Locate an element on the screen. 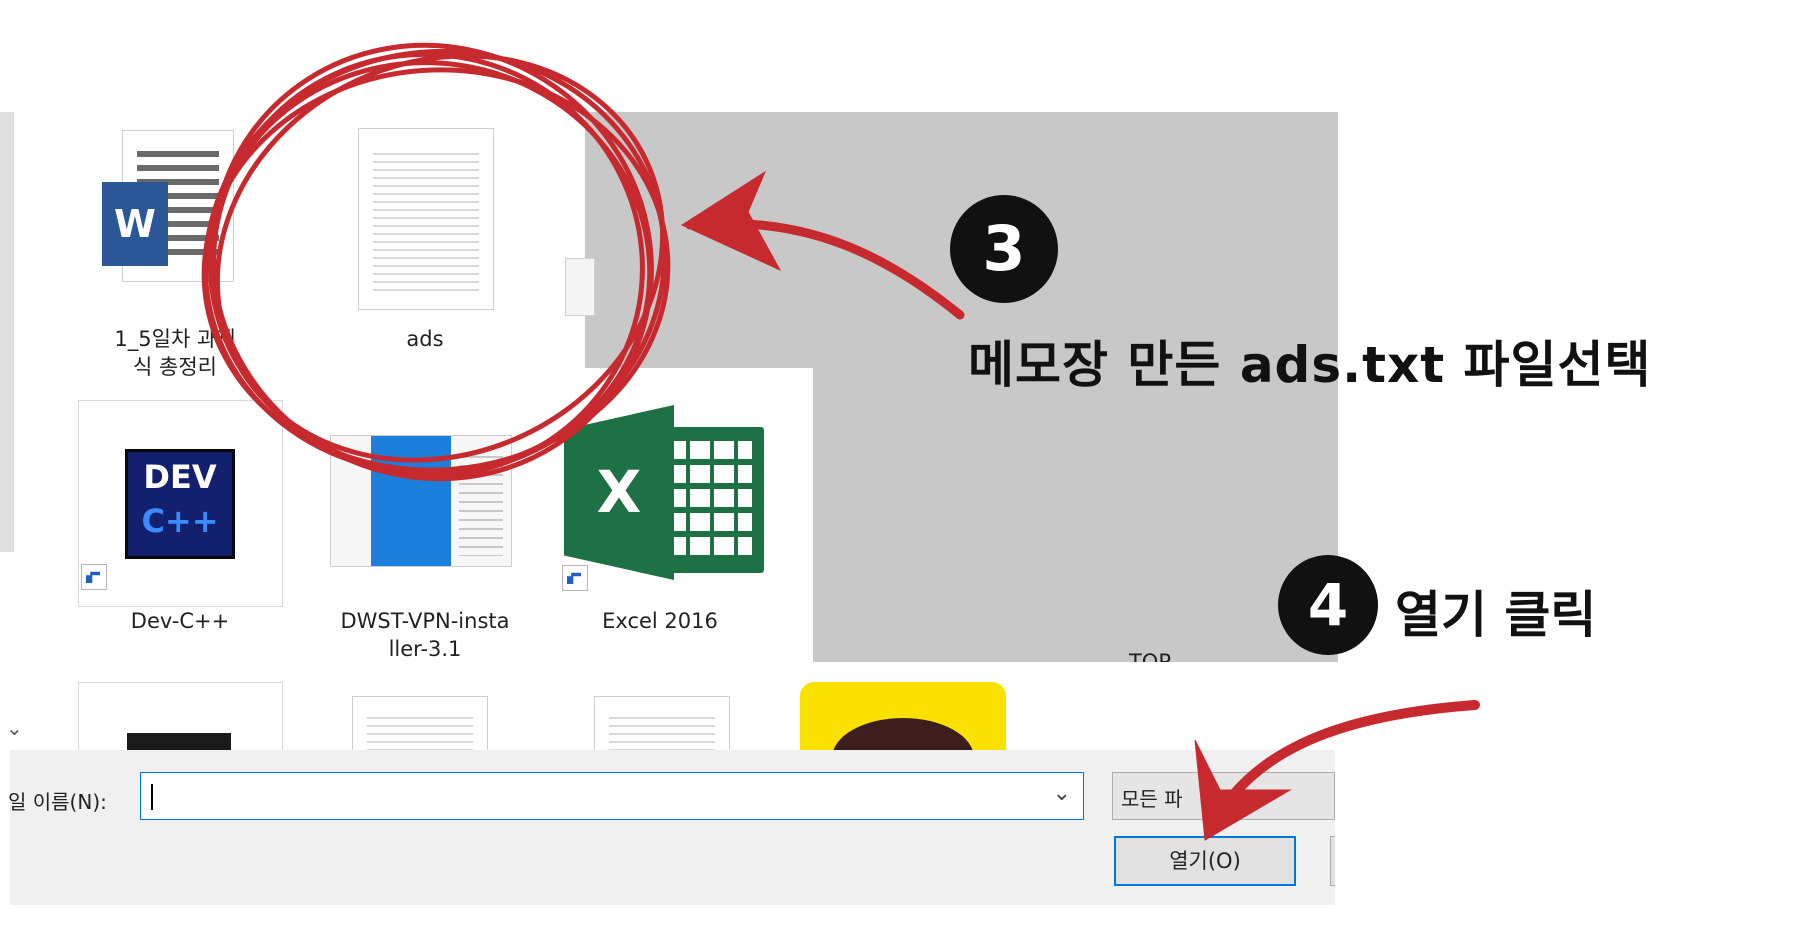  step4-text: 열기 클릭 is located at coordinates (1496, 615).